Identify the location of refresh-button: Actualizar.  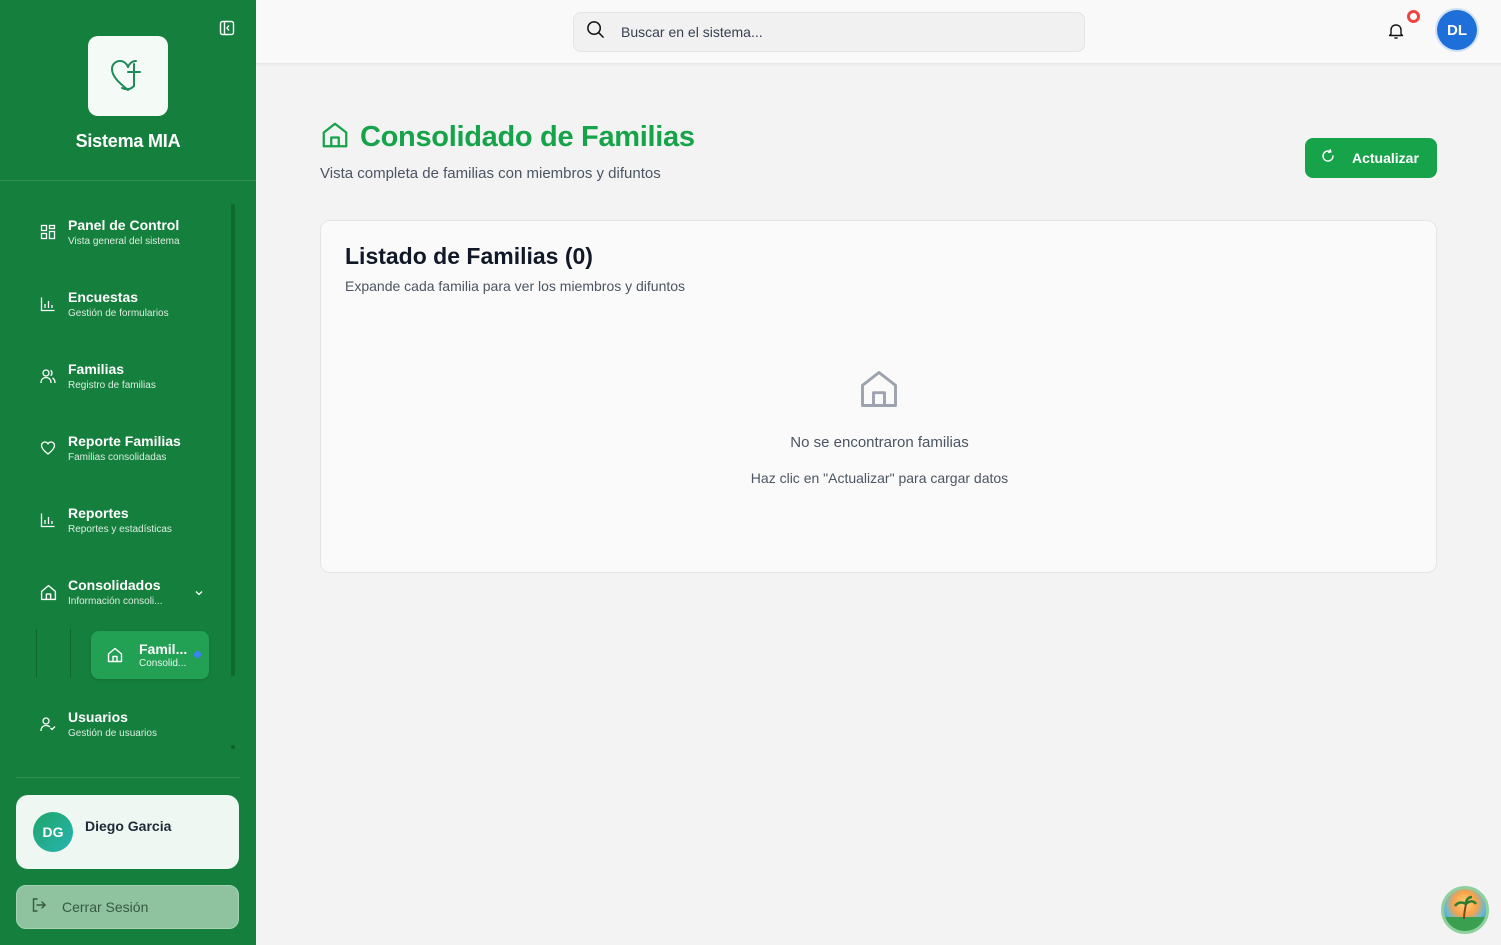
(1371, 158).